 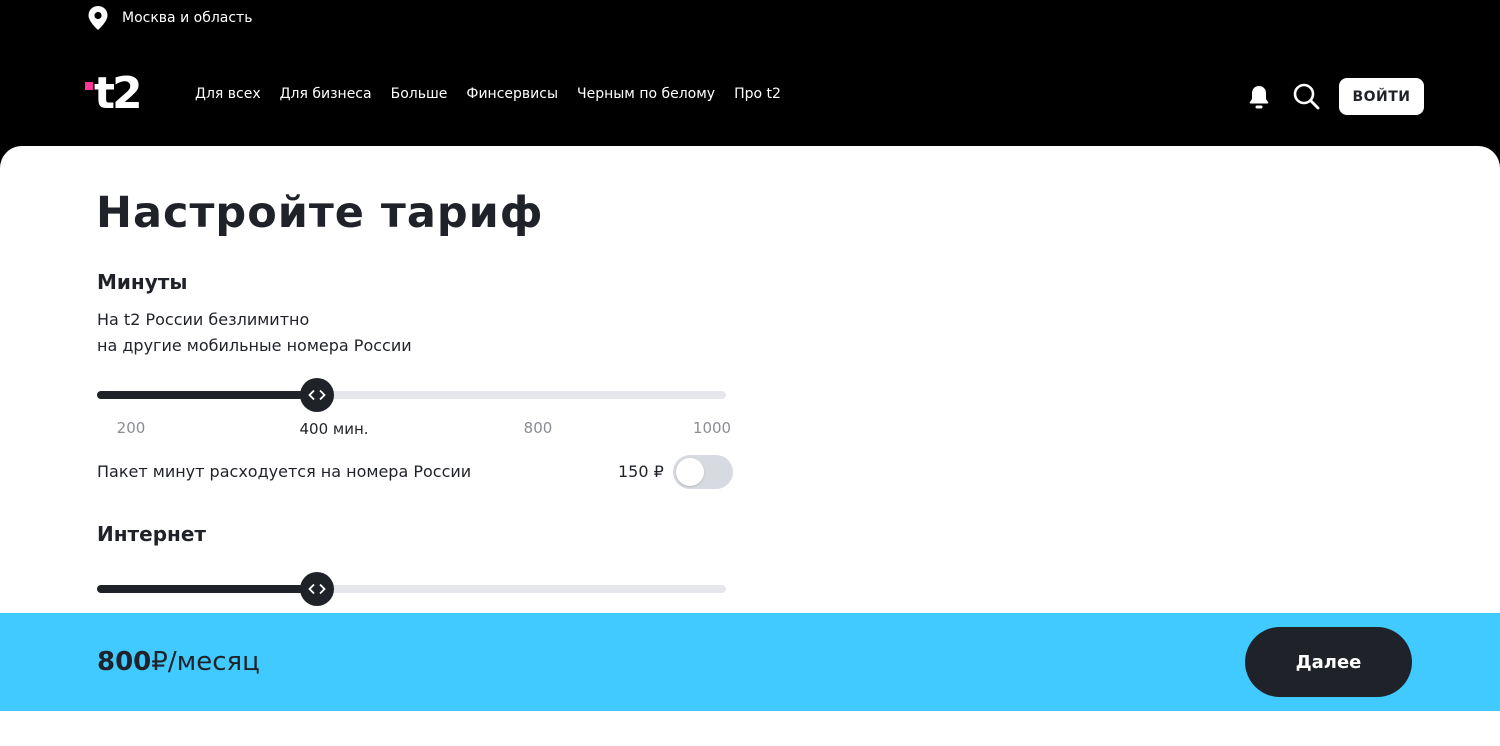 What do you see at coordinates (284, 471) in the screenshot?
I see `minutes-package-label: Пакет минут расходуется на номера России` at bounding box center [284, 471].